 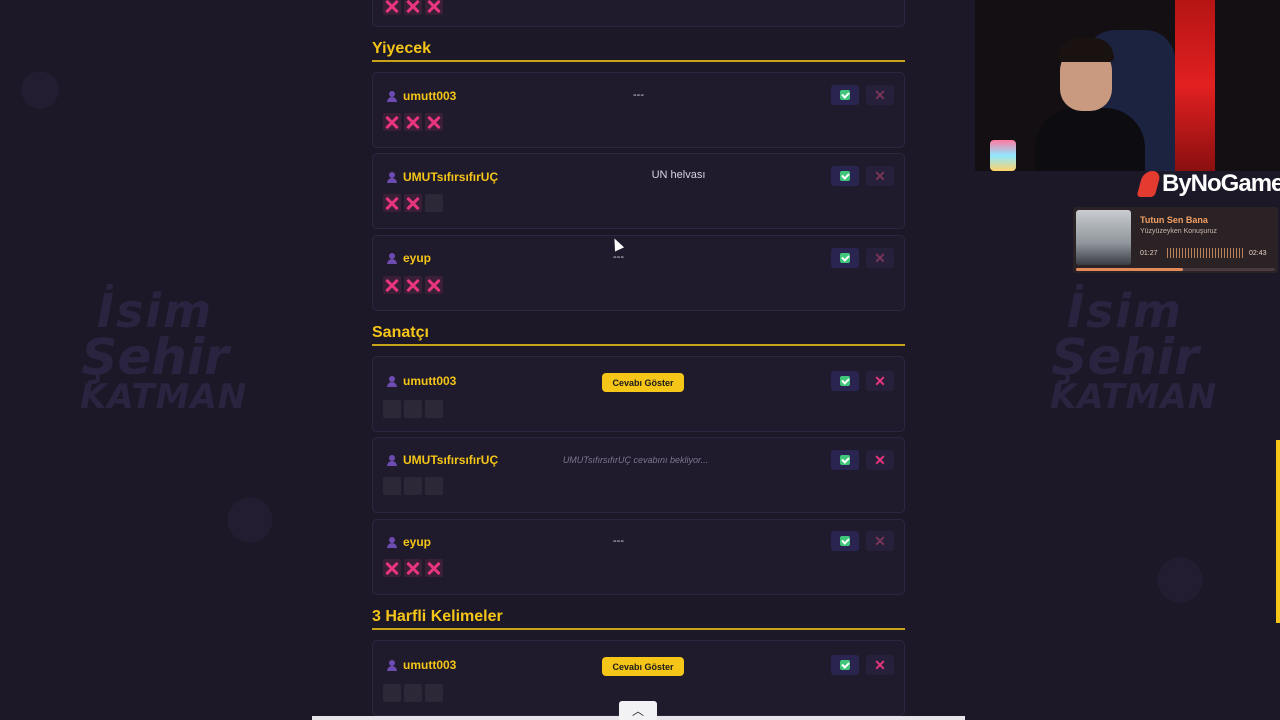 I want to click on brand-name: ByNoGame, so click(x=1221, y=183).